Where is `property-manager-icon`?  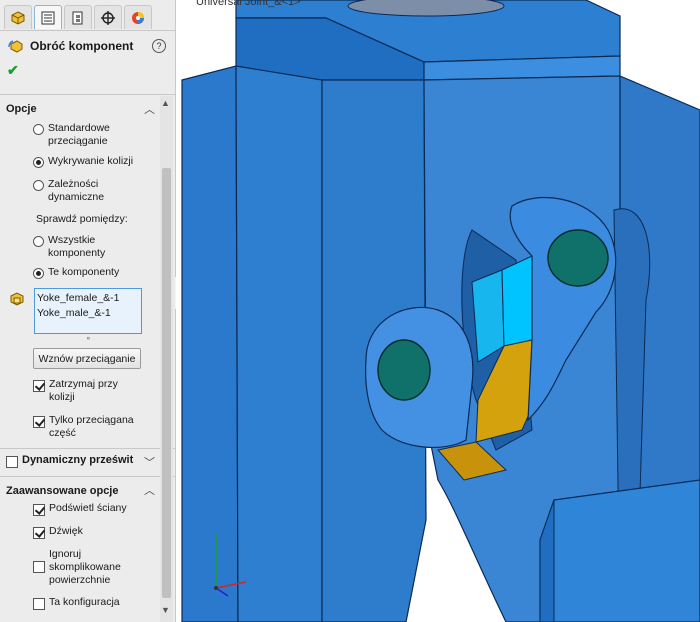
property-manager-icon is located at coordinates (48, 17).